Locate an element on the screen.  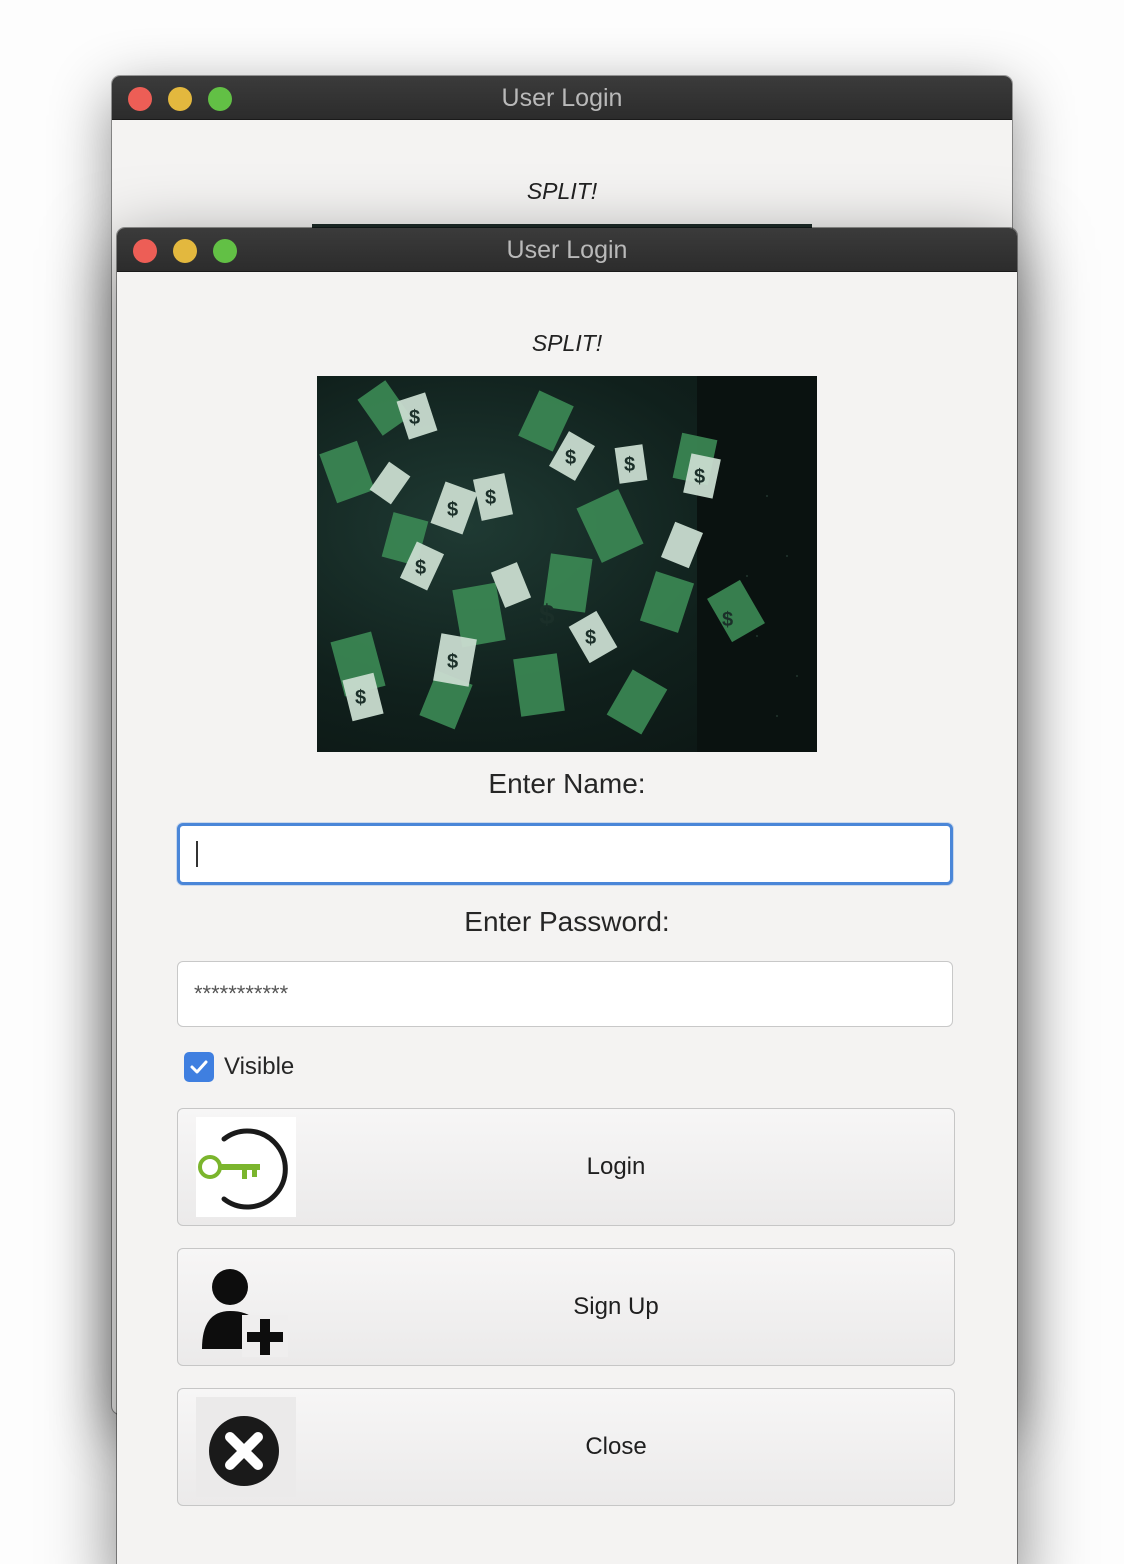
password-label: Enter Password: is located at coordinates (567, 921).